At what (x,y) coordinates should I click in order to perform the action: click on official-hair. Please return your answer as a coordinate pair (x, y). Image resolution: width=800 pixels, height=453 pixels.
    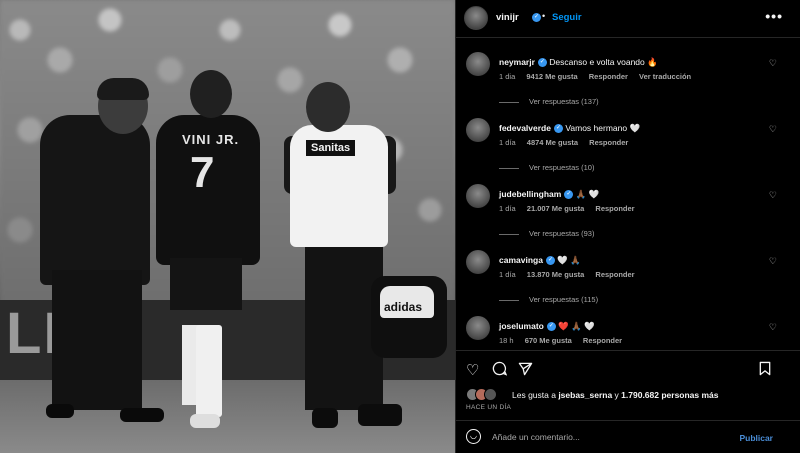
    Looking at the image, I should click on (123, 89).